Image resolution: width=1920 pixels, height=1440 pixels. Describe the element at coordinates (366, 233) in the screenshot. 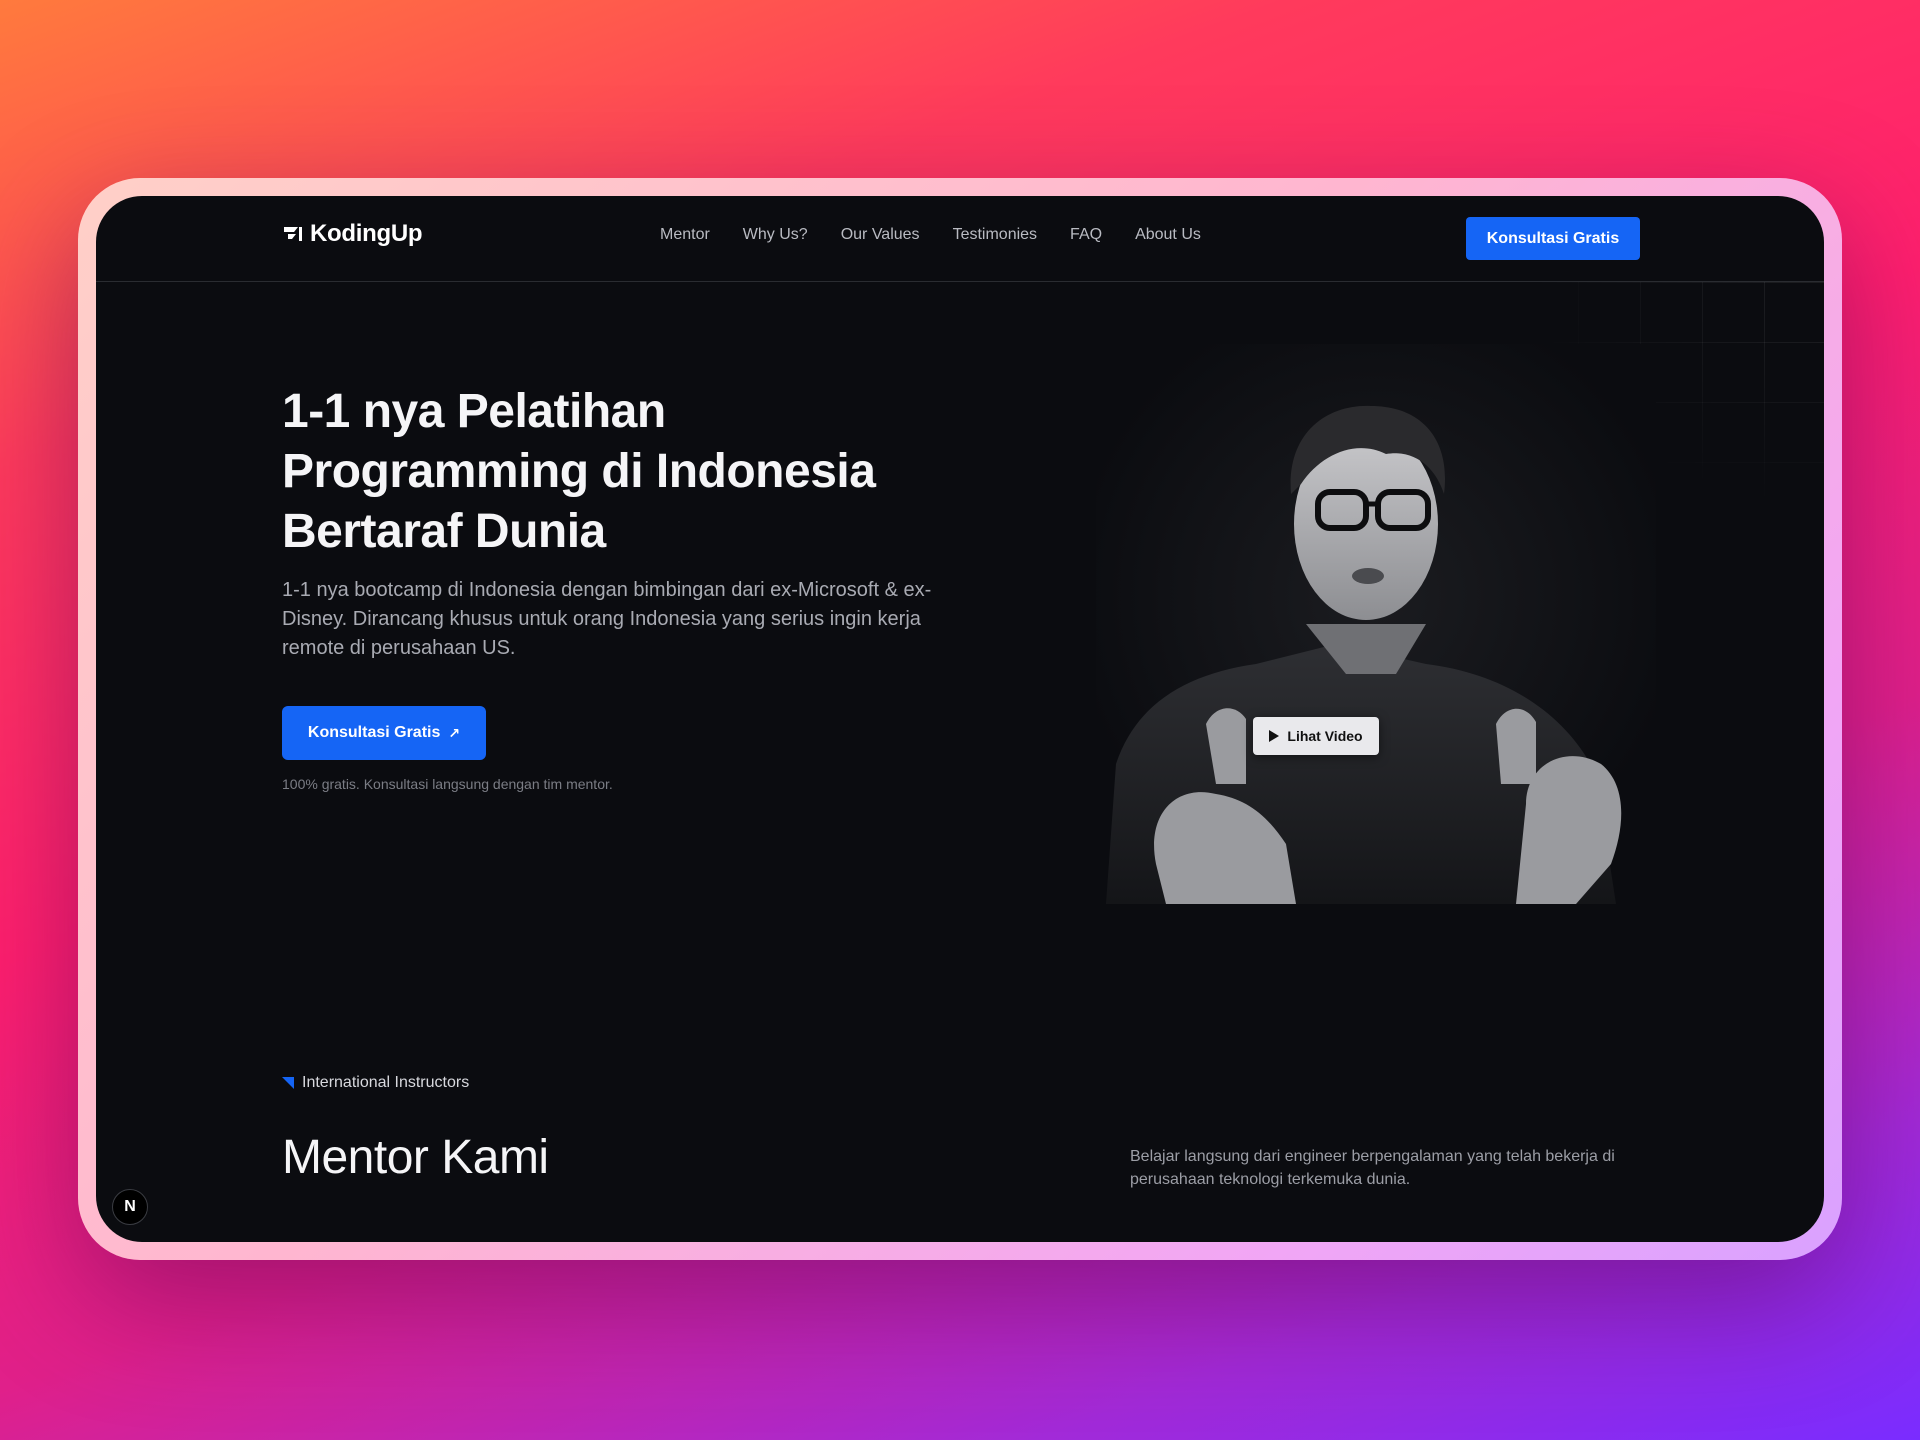

I see `brand-name: KodingUp` at that location.